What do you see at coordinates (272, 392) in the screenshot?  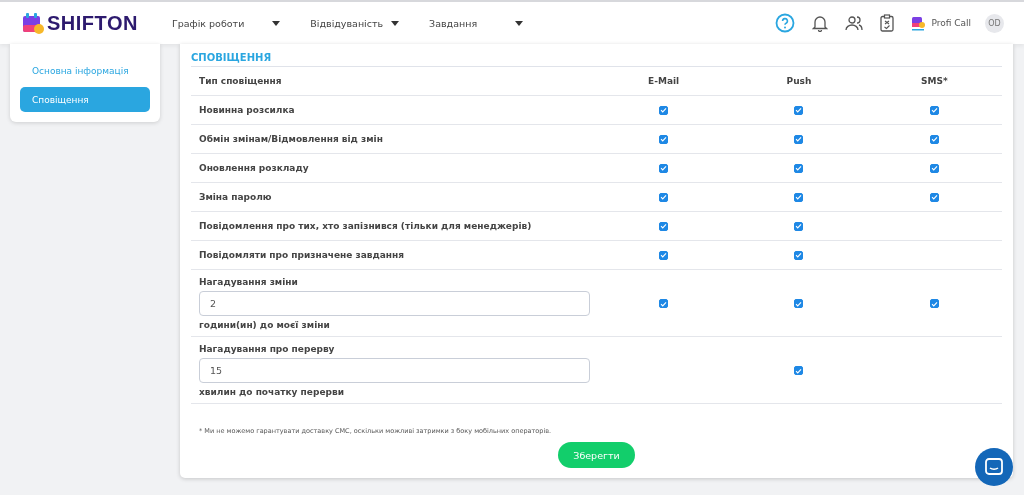 I see `unit-label: хвилин до початку перерви` at bounding box center [272, 392].